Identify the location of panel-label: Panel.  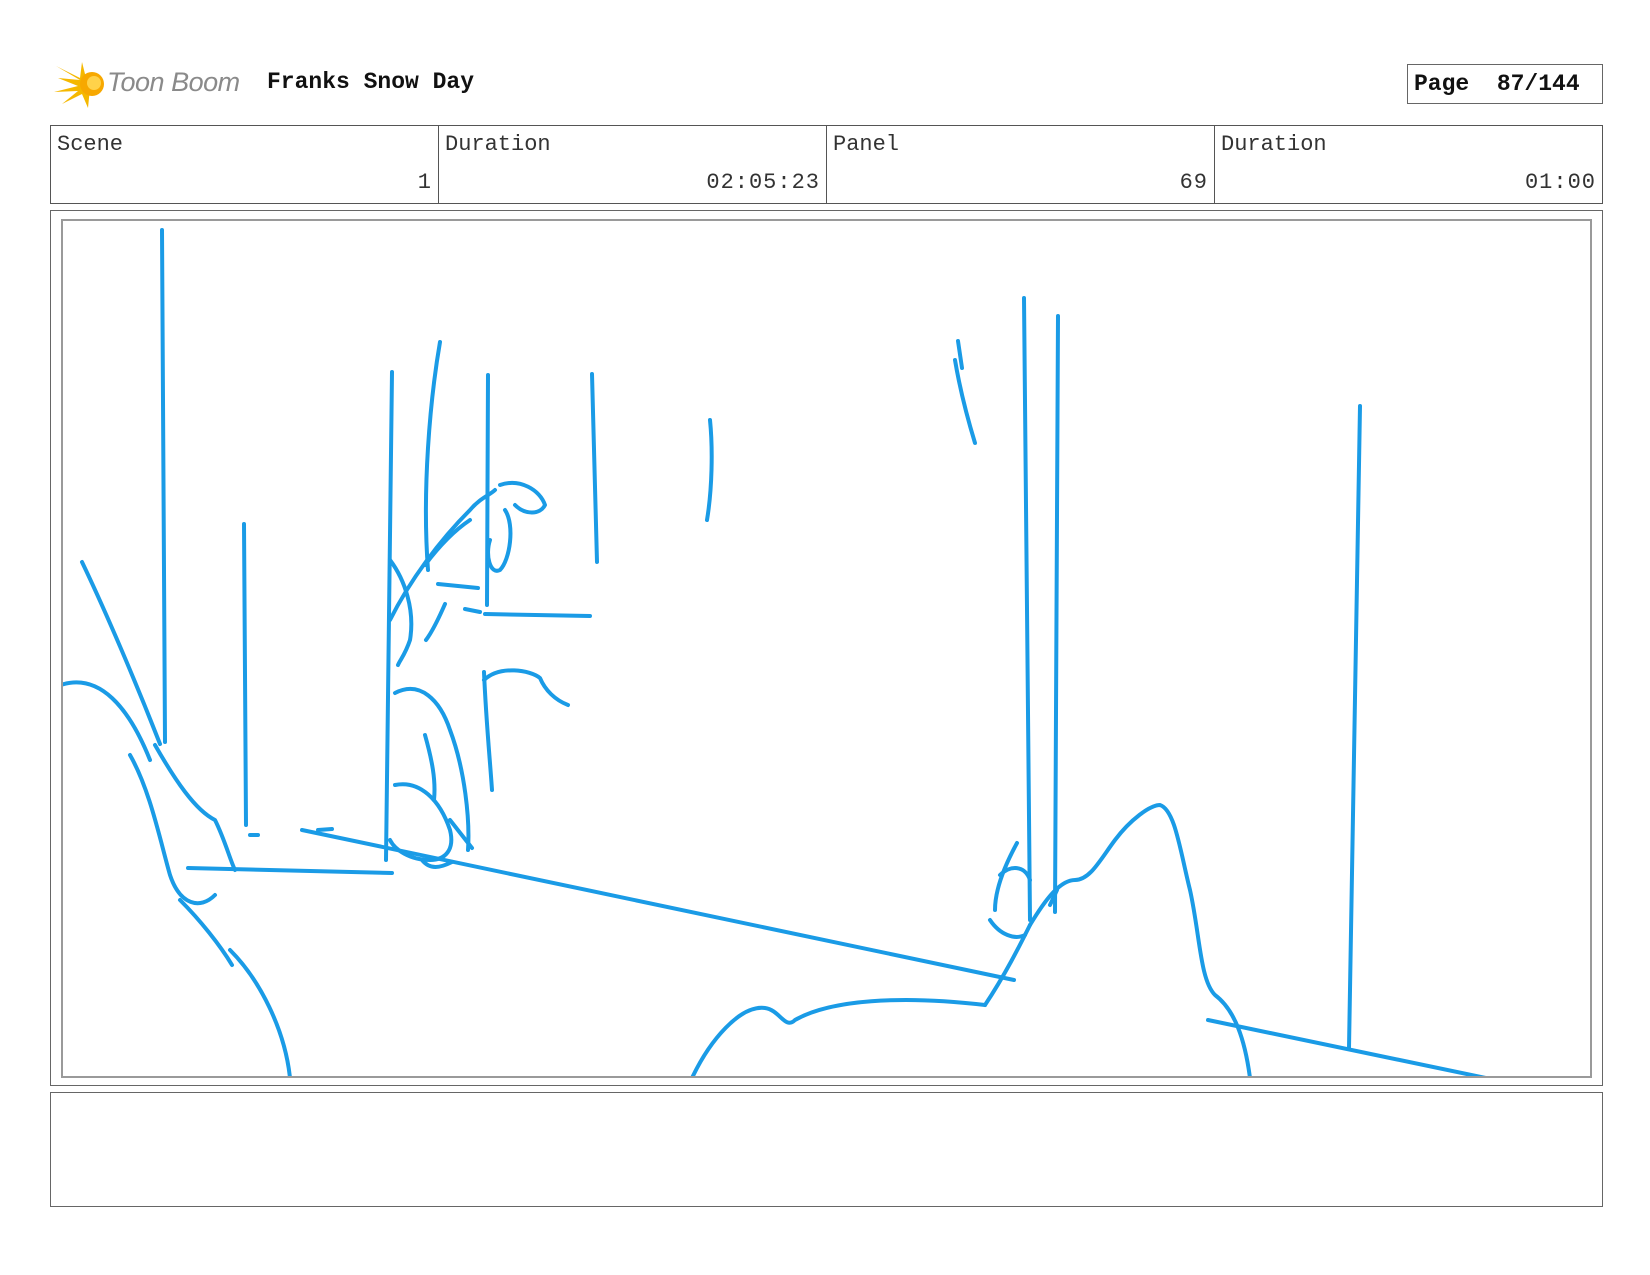
(866, 144).